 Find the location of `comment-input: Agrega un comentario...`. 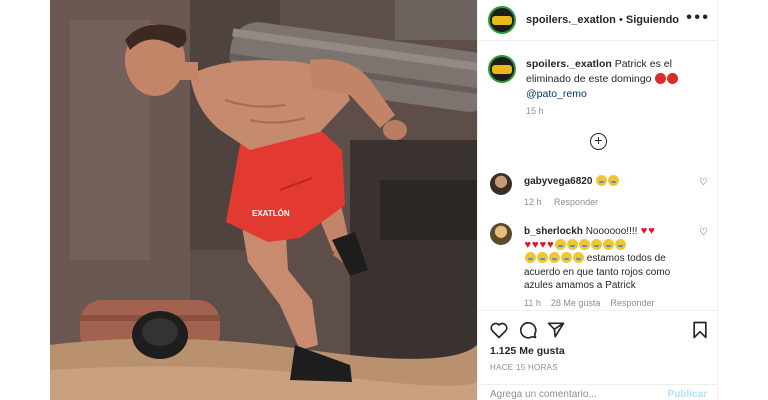

comment-input: Agrega un comentario... is located at coordinates (543, 394).